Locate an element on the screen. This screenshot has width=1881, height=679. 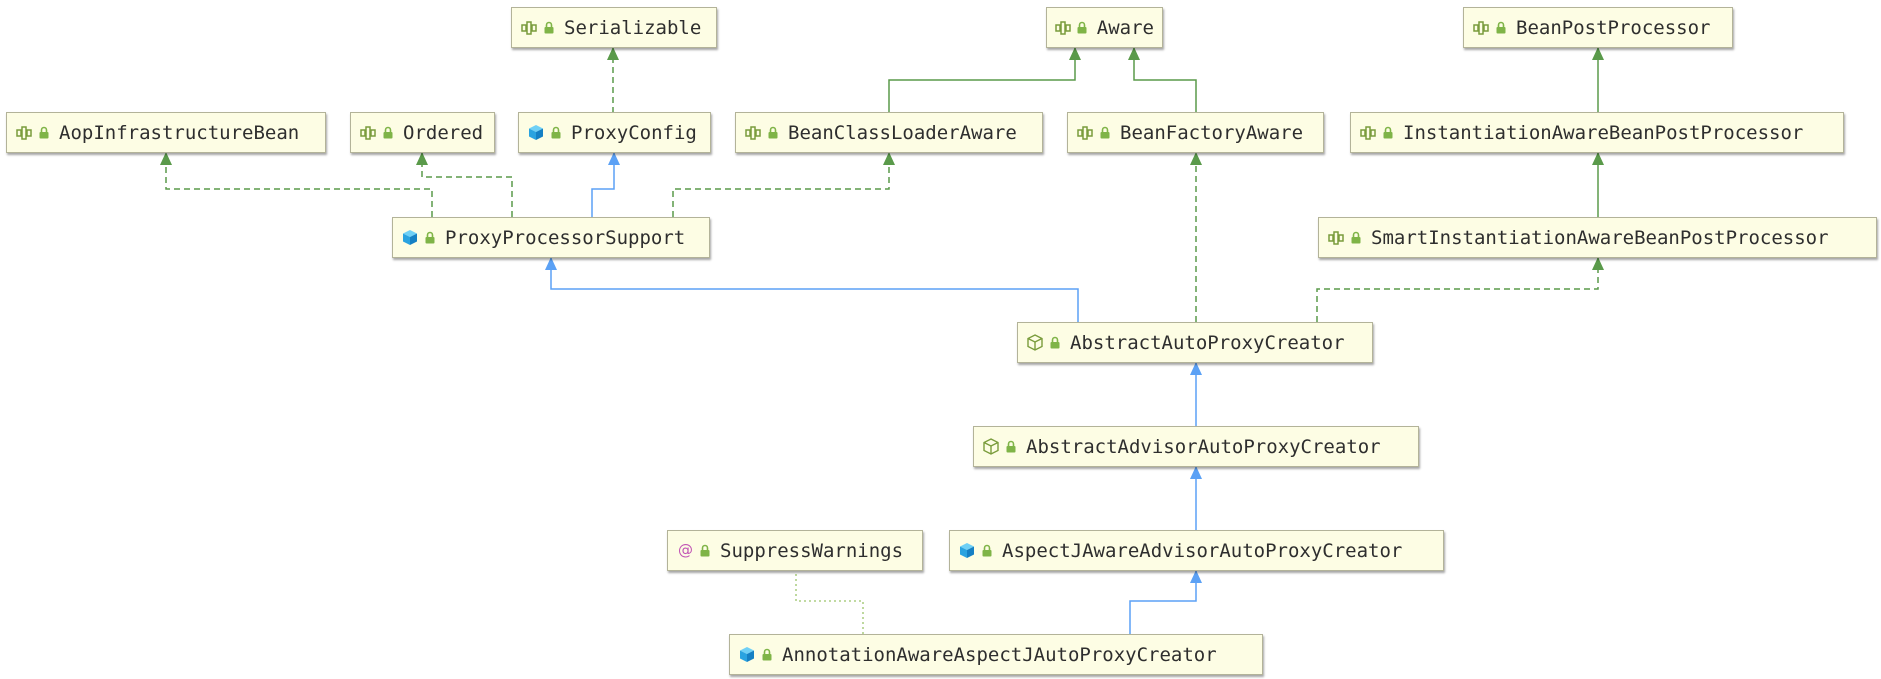
edge-bean-factory-aware-to-aware is located at coordinates (1165, 79).